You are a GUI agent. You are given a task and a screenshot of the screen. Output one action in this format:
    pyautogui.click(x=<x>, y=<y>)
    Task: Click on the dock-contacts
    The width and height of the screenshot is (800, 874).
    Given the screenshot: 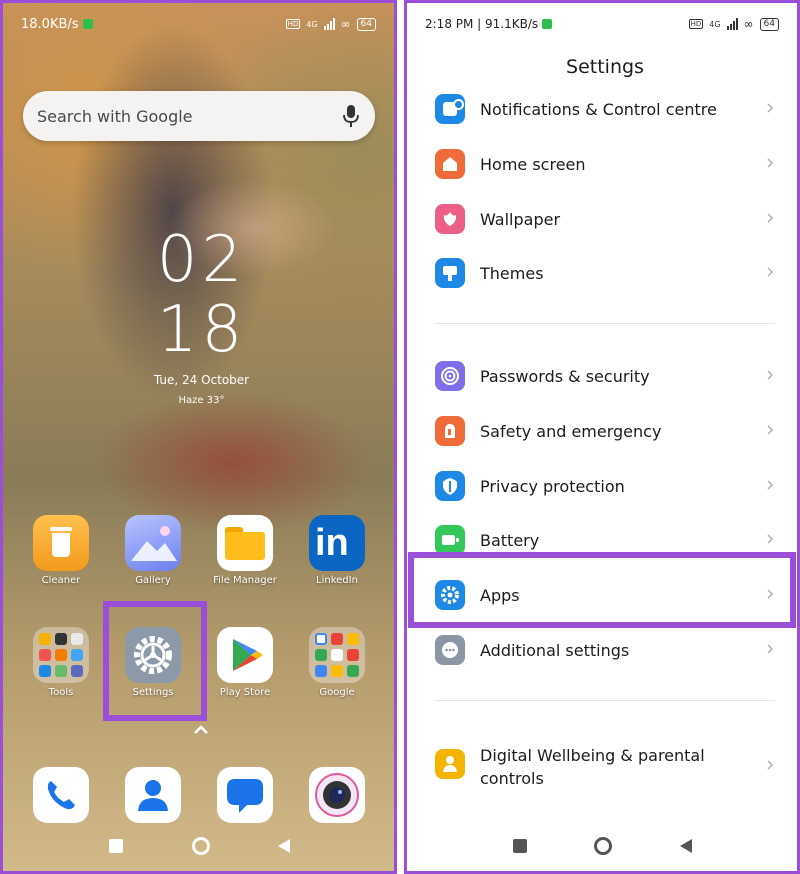 What is the action you would take?
    pyautogui.click(x=153, y=795)
    